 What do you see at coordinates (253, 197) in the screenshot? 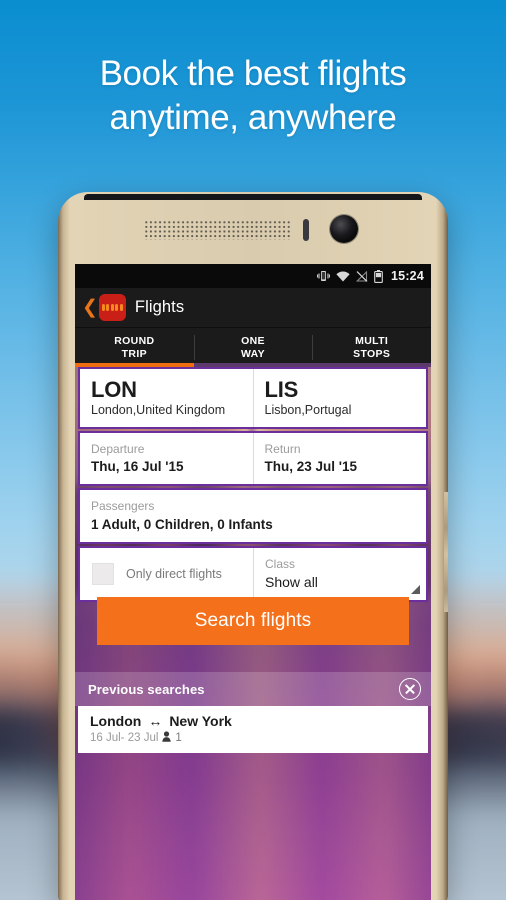
I see `phone-top-strip` at bounding box center [253, 197].